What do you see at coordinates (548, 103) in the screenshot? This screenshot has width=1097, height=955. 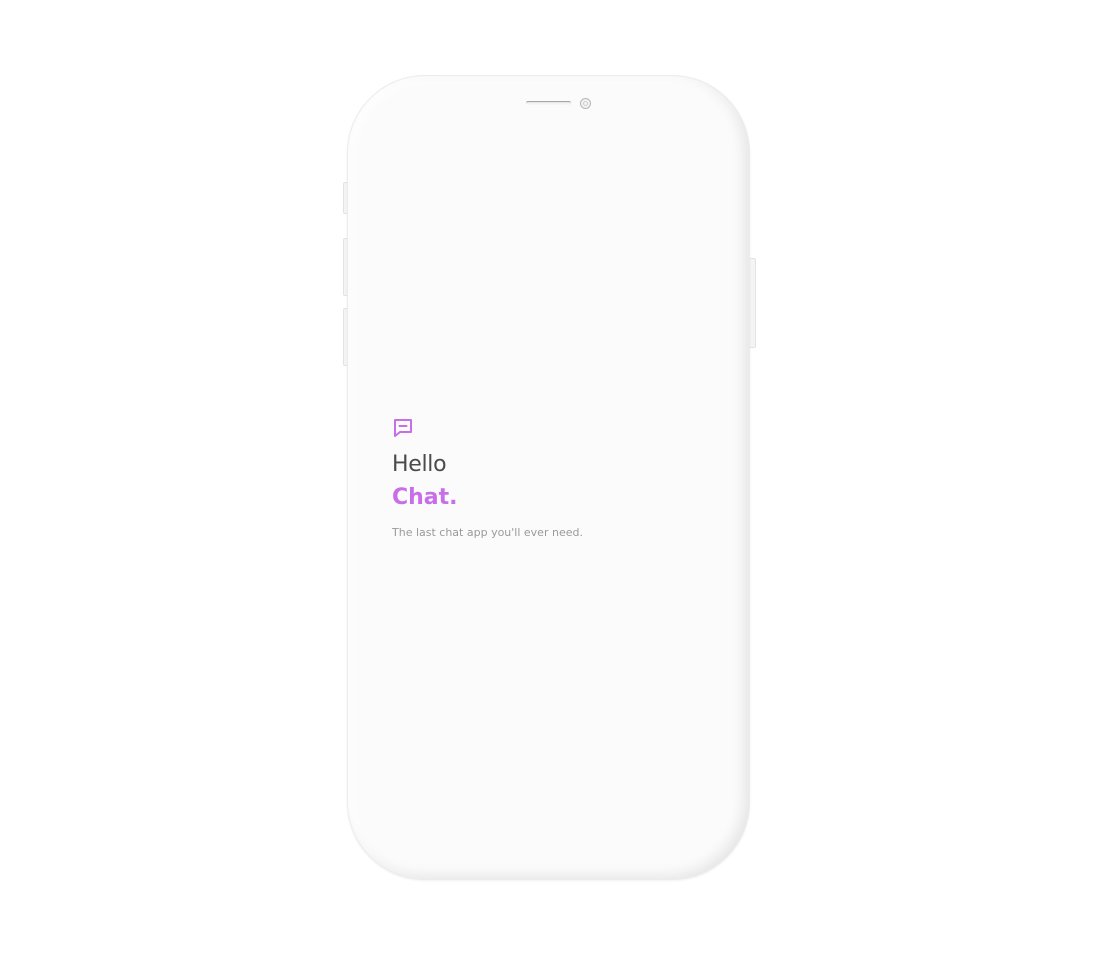 I see `earpiece-speaker` at bounding box center [548, 103].